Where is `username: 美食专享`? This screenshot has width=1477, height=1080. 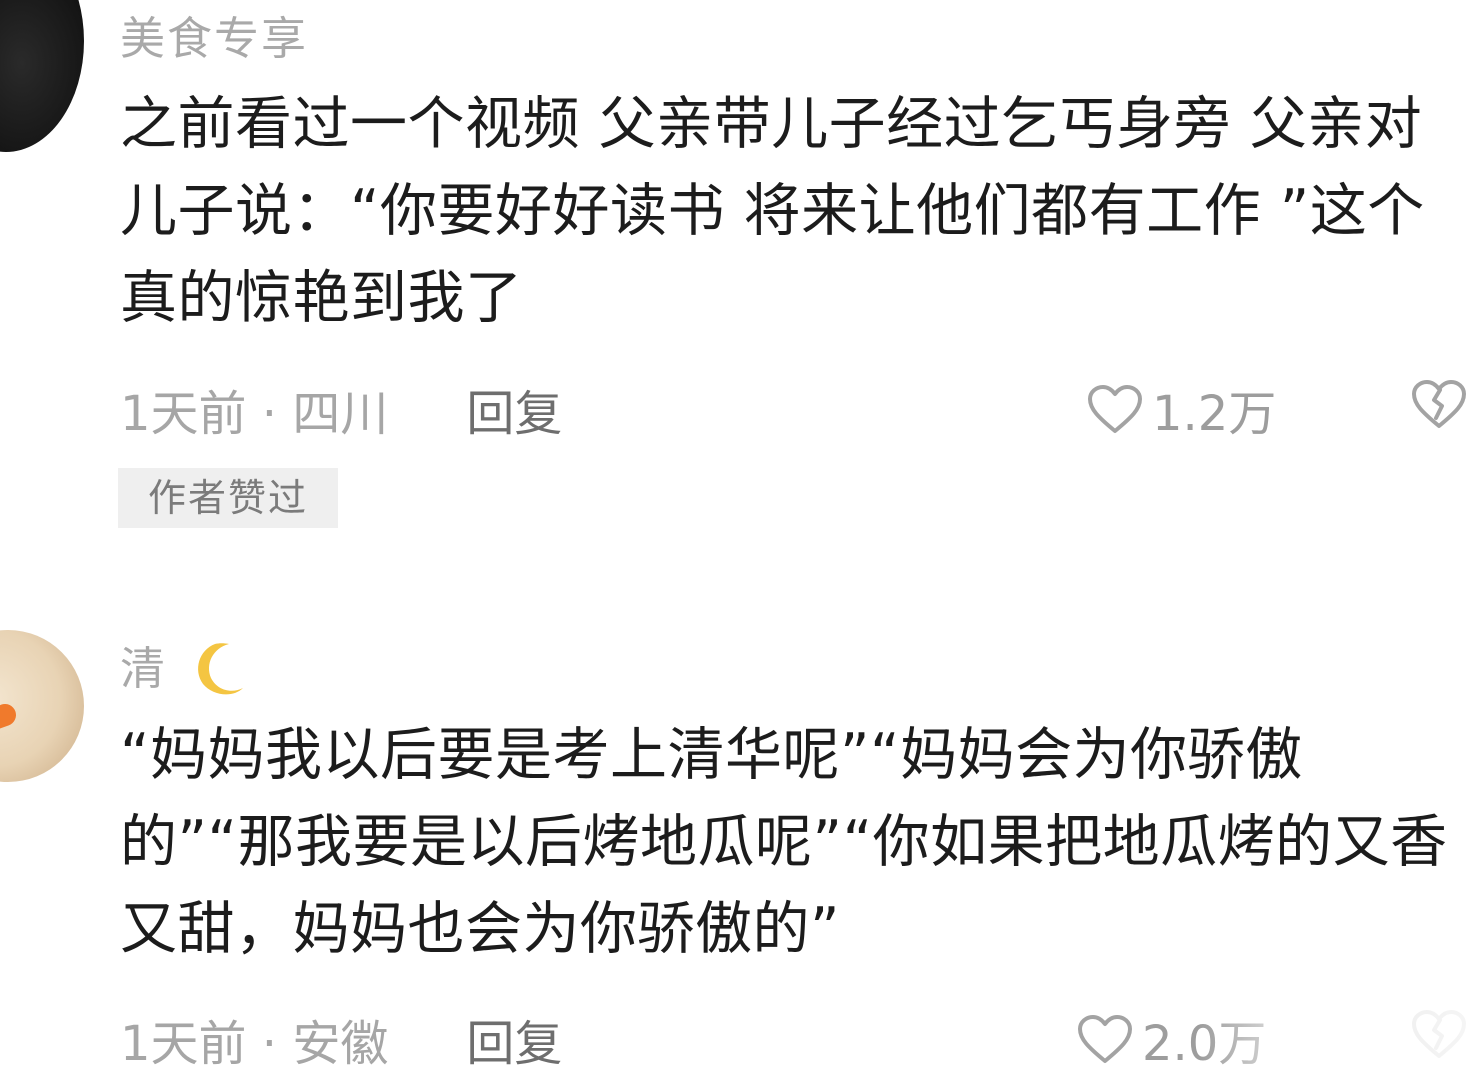
username: 美食专享 is located at coordinates (214, 34).